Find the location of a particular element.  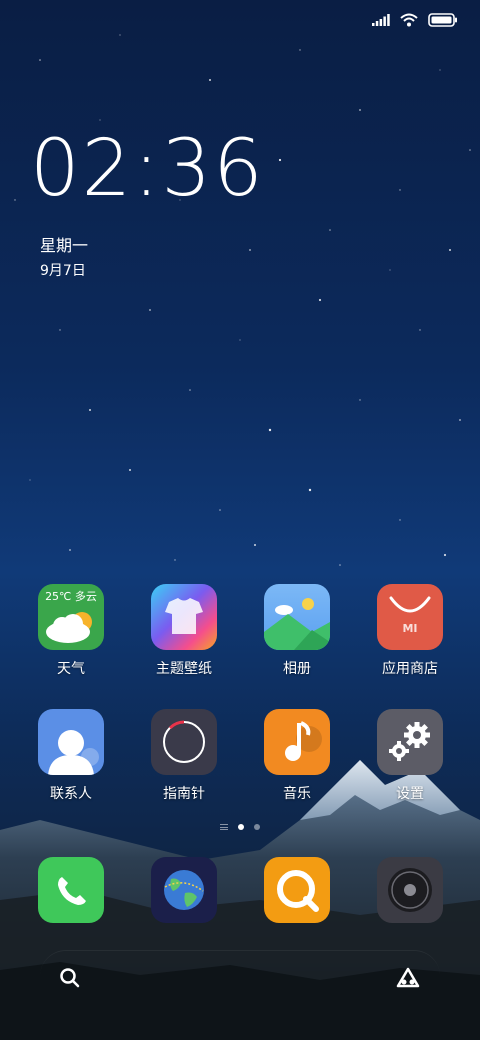

app-label: 应用商店 is located at coordinates (410, 669).